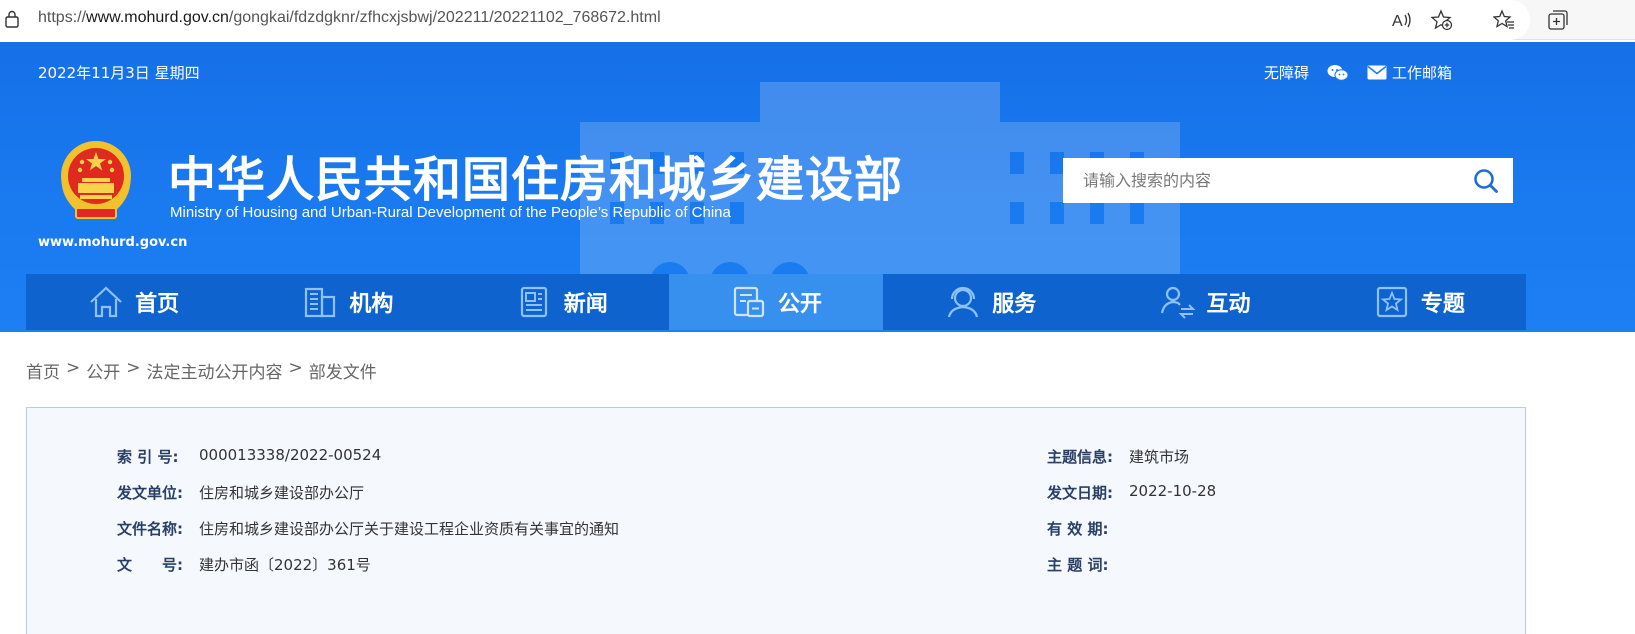 This screenshot has width=1635, height=634. What do you see at coordinates (409, 529) in the screenshot?
I see `info-value: 住房和城乡建设部办公厅关于建设工程企业资质有关事宜的通知` at bounding box center [409, 529].